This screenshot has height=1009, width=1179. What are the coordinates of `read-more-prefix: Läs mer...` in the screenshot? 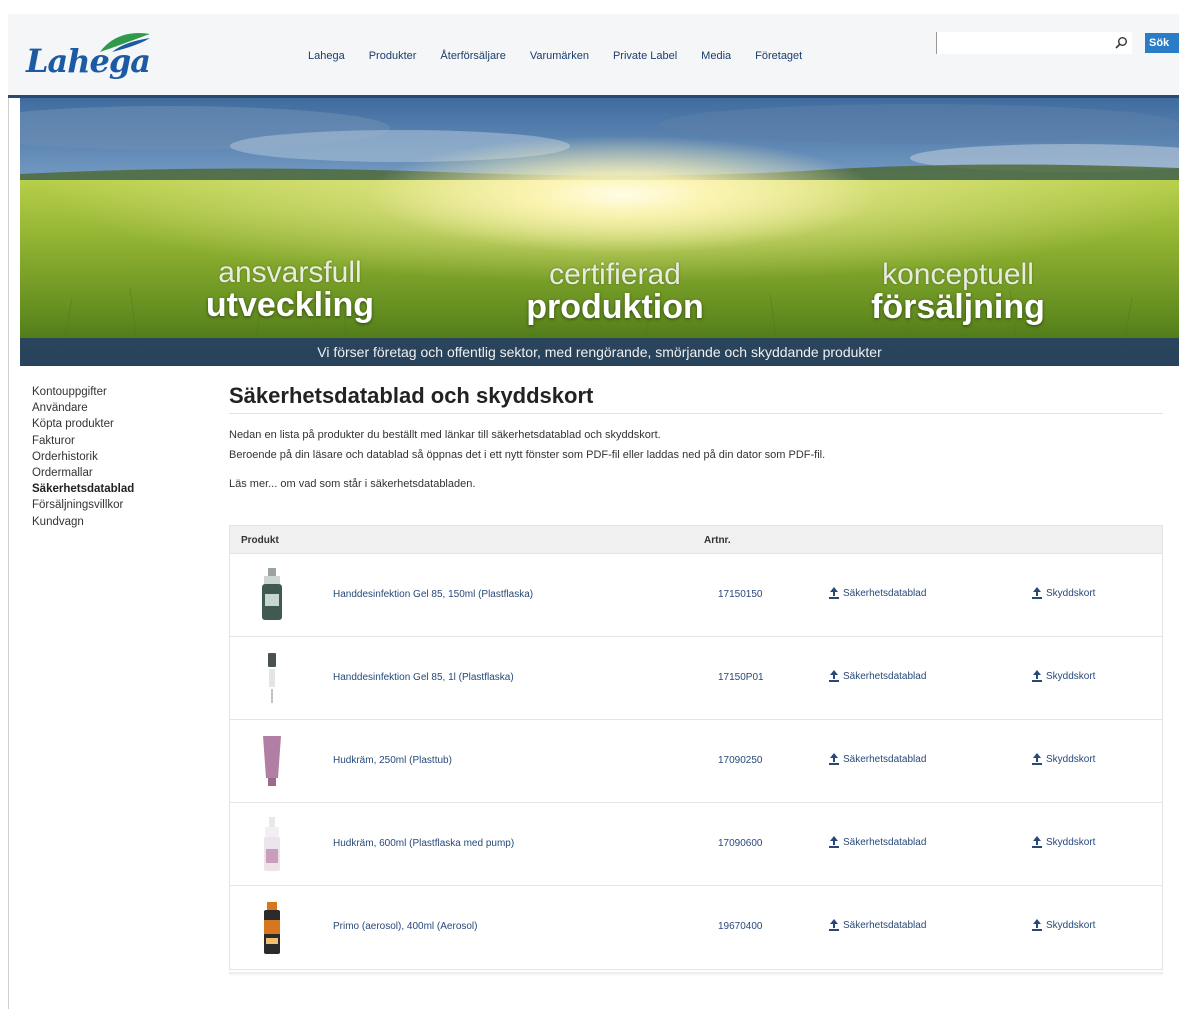 It's located at (255, 484).